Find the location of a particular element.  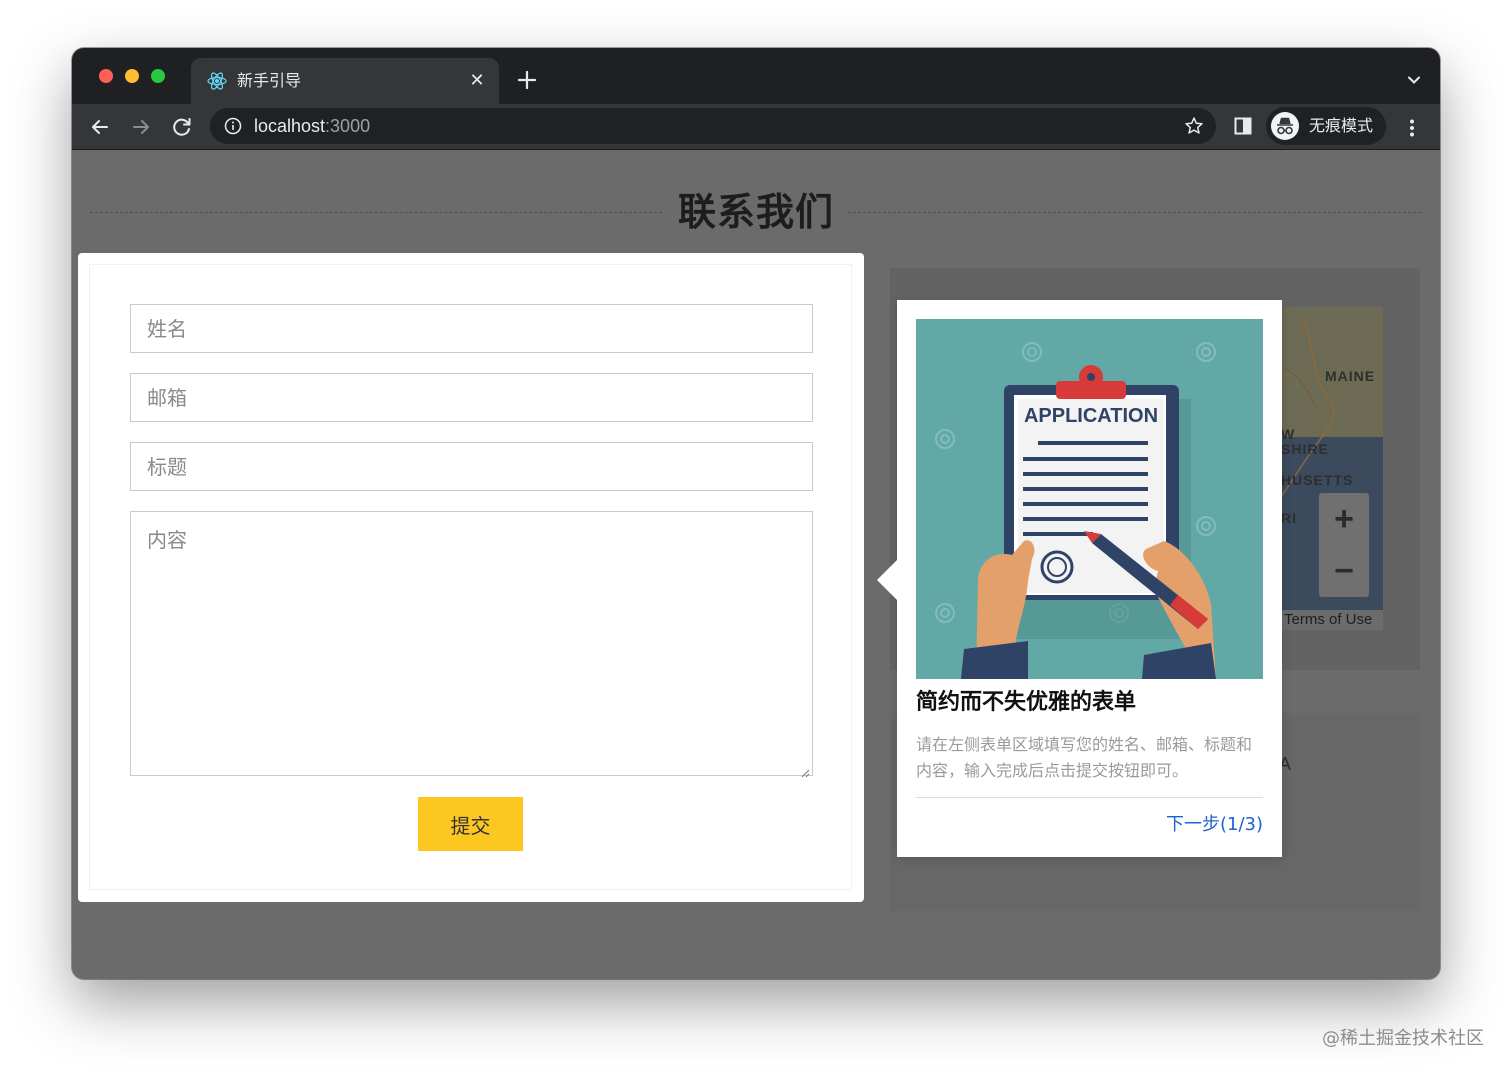

close-window-button is located at coordinates (106, 76).